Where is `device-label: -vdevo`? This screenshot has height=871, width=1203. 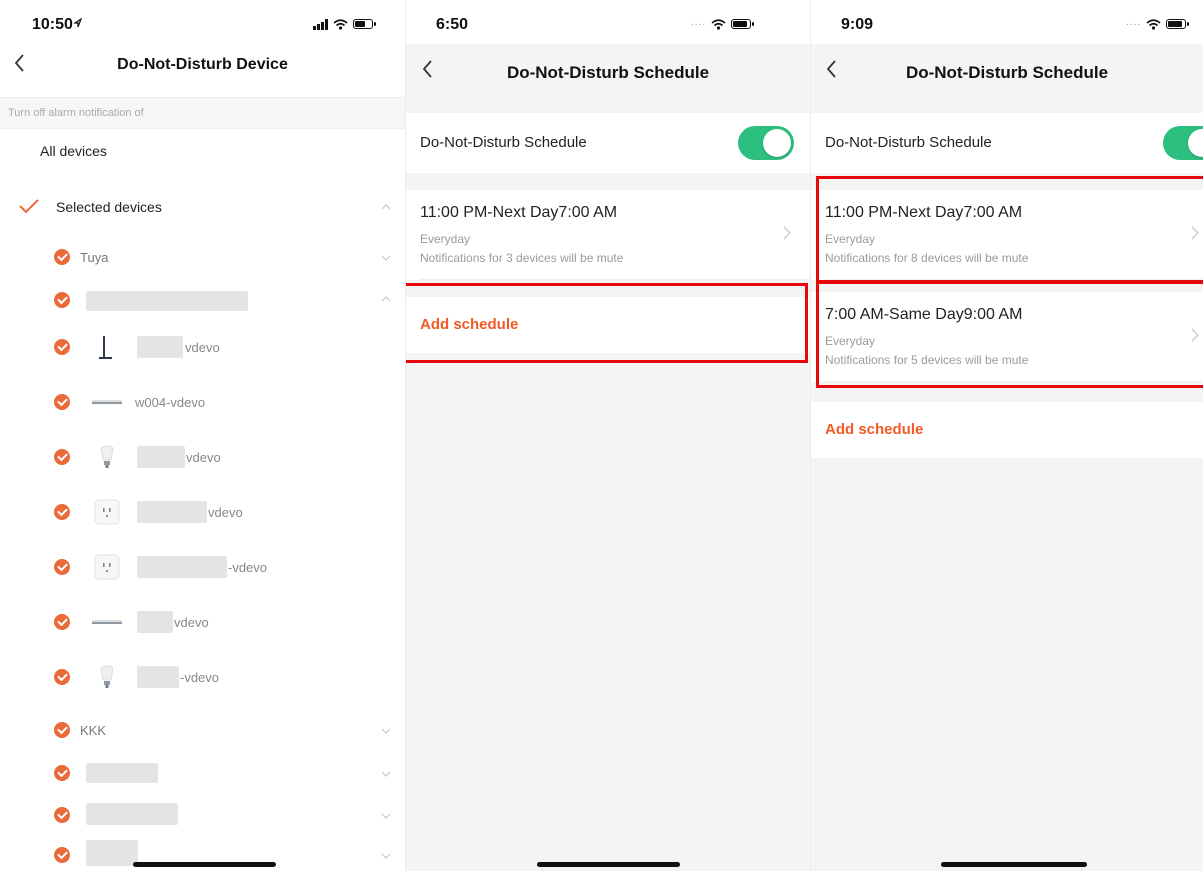 device-label: -vdevo is located at coordinates (200, 677).